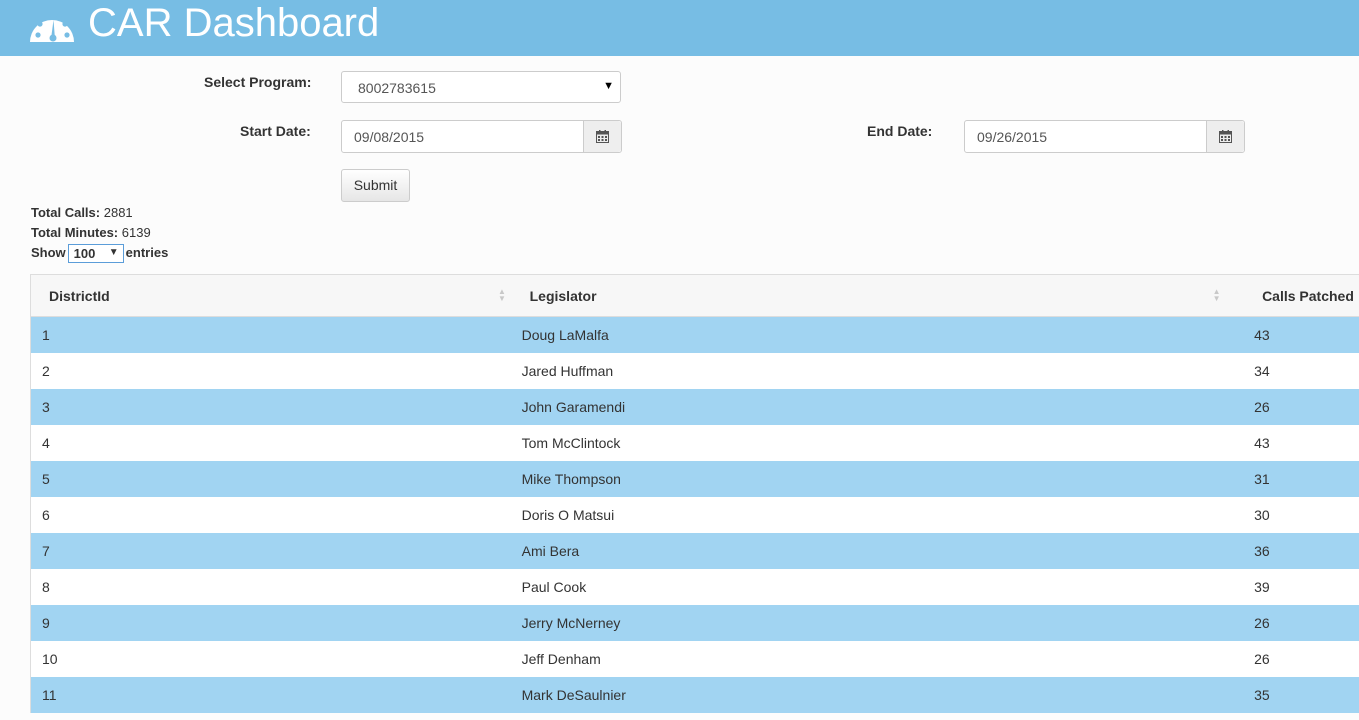 This screenshot has height=720, width=1359. Describe the element at coordinates (1297, 551) in the screenshot. I see `calls-patched-cell: 36` at that location.